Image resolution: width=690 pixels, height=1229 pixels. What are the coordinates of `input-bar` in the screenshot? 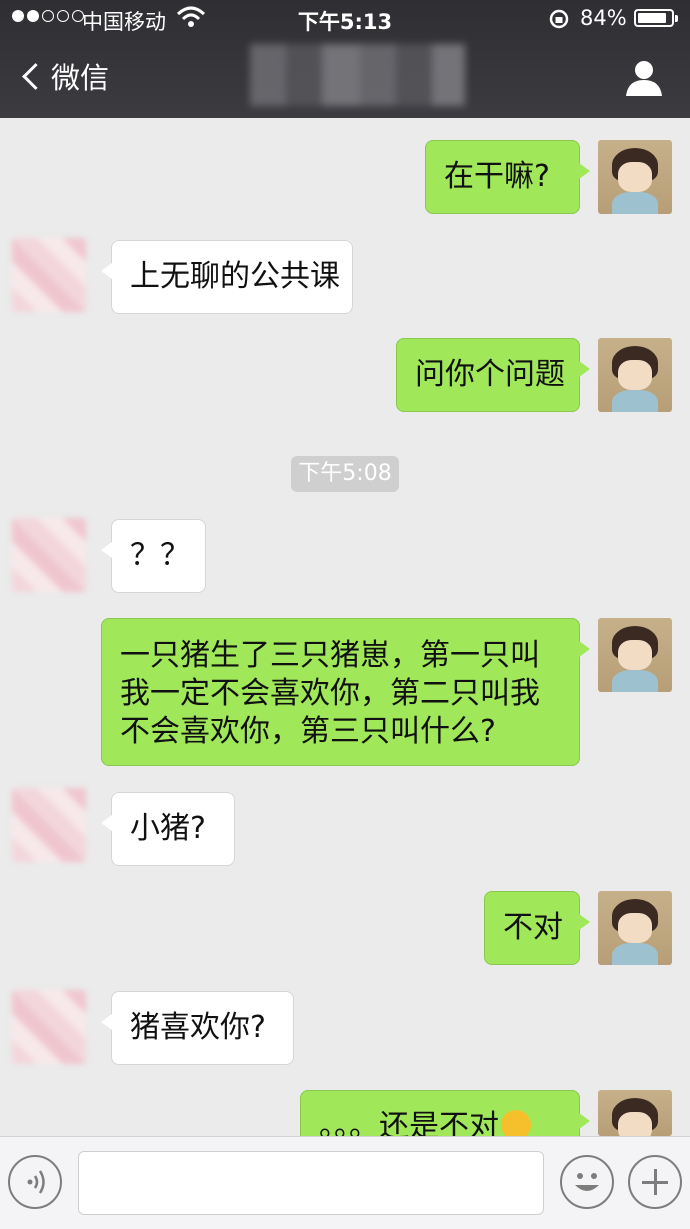 It's located at (345, 1182).